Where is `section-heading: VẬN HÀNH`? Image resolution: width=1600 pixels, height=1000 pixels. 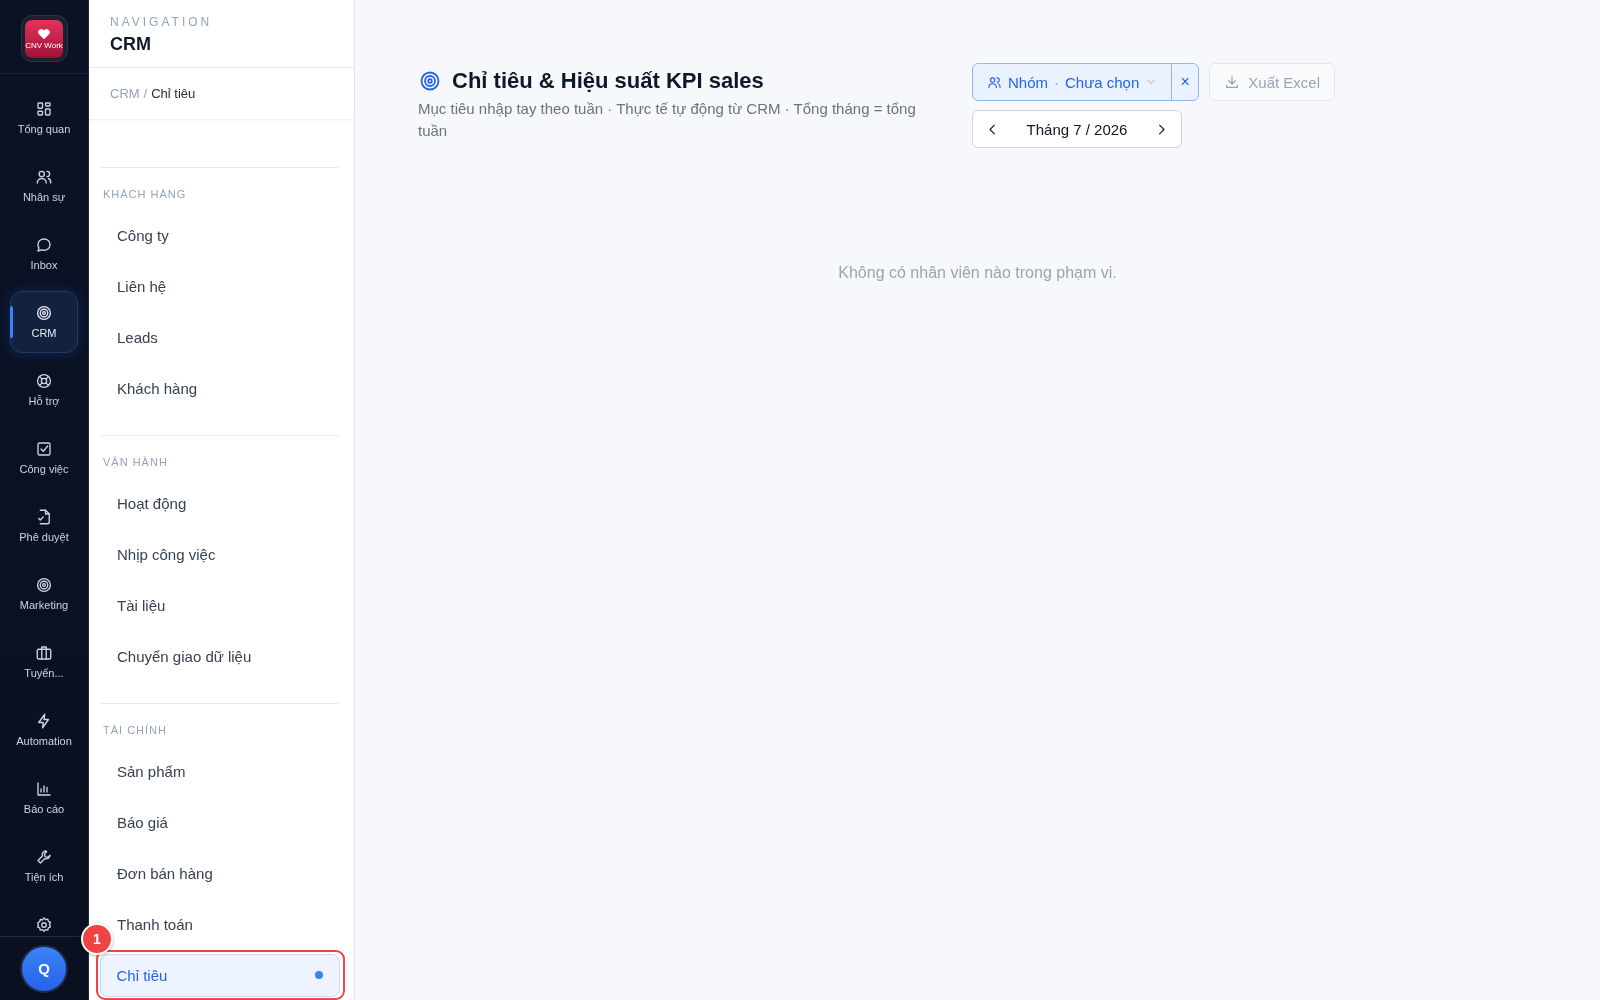
section-heading: VẬN HÀNH is located at coordinates (136, 462).